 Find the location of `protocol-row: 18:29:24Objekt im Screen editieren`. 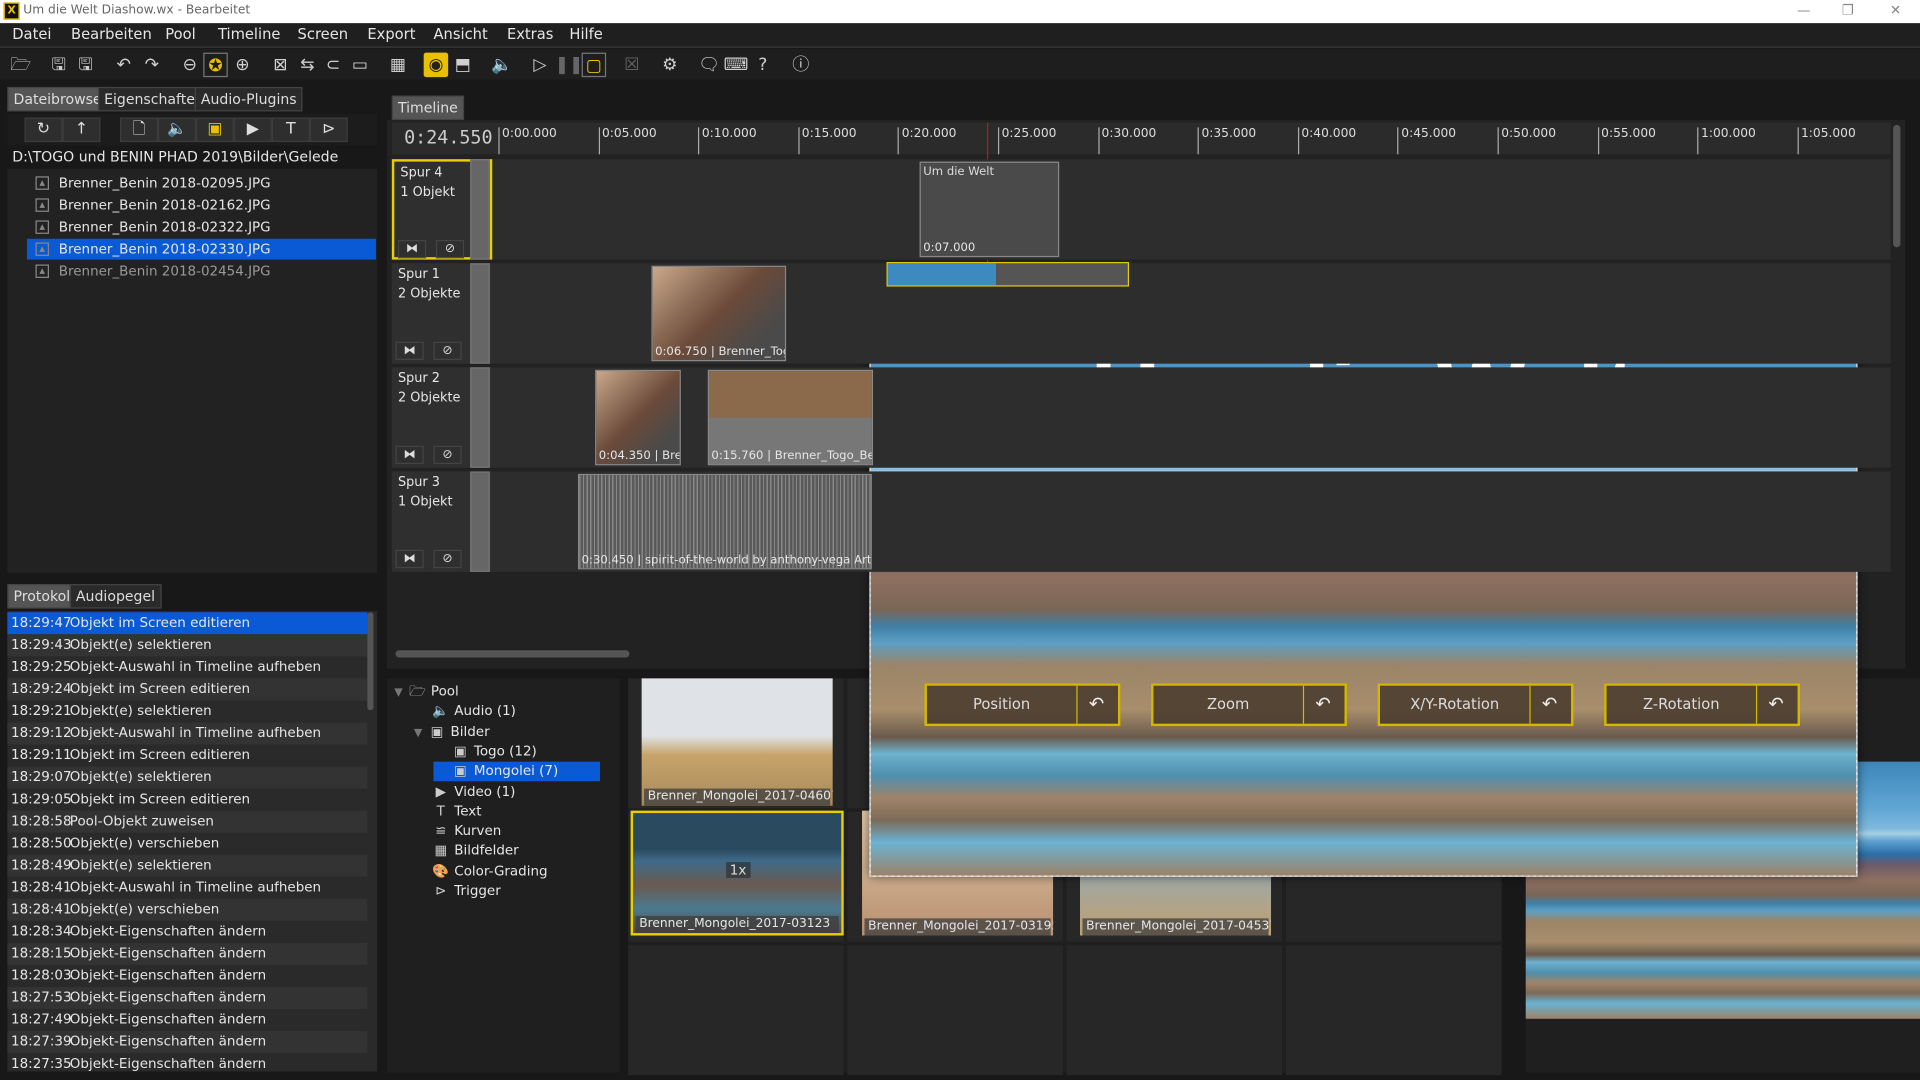

protocol-row: 18:29:24Objekt im Screen editieren is located at coordinates (187, 689).